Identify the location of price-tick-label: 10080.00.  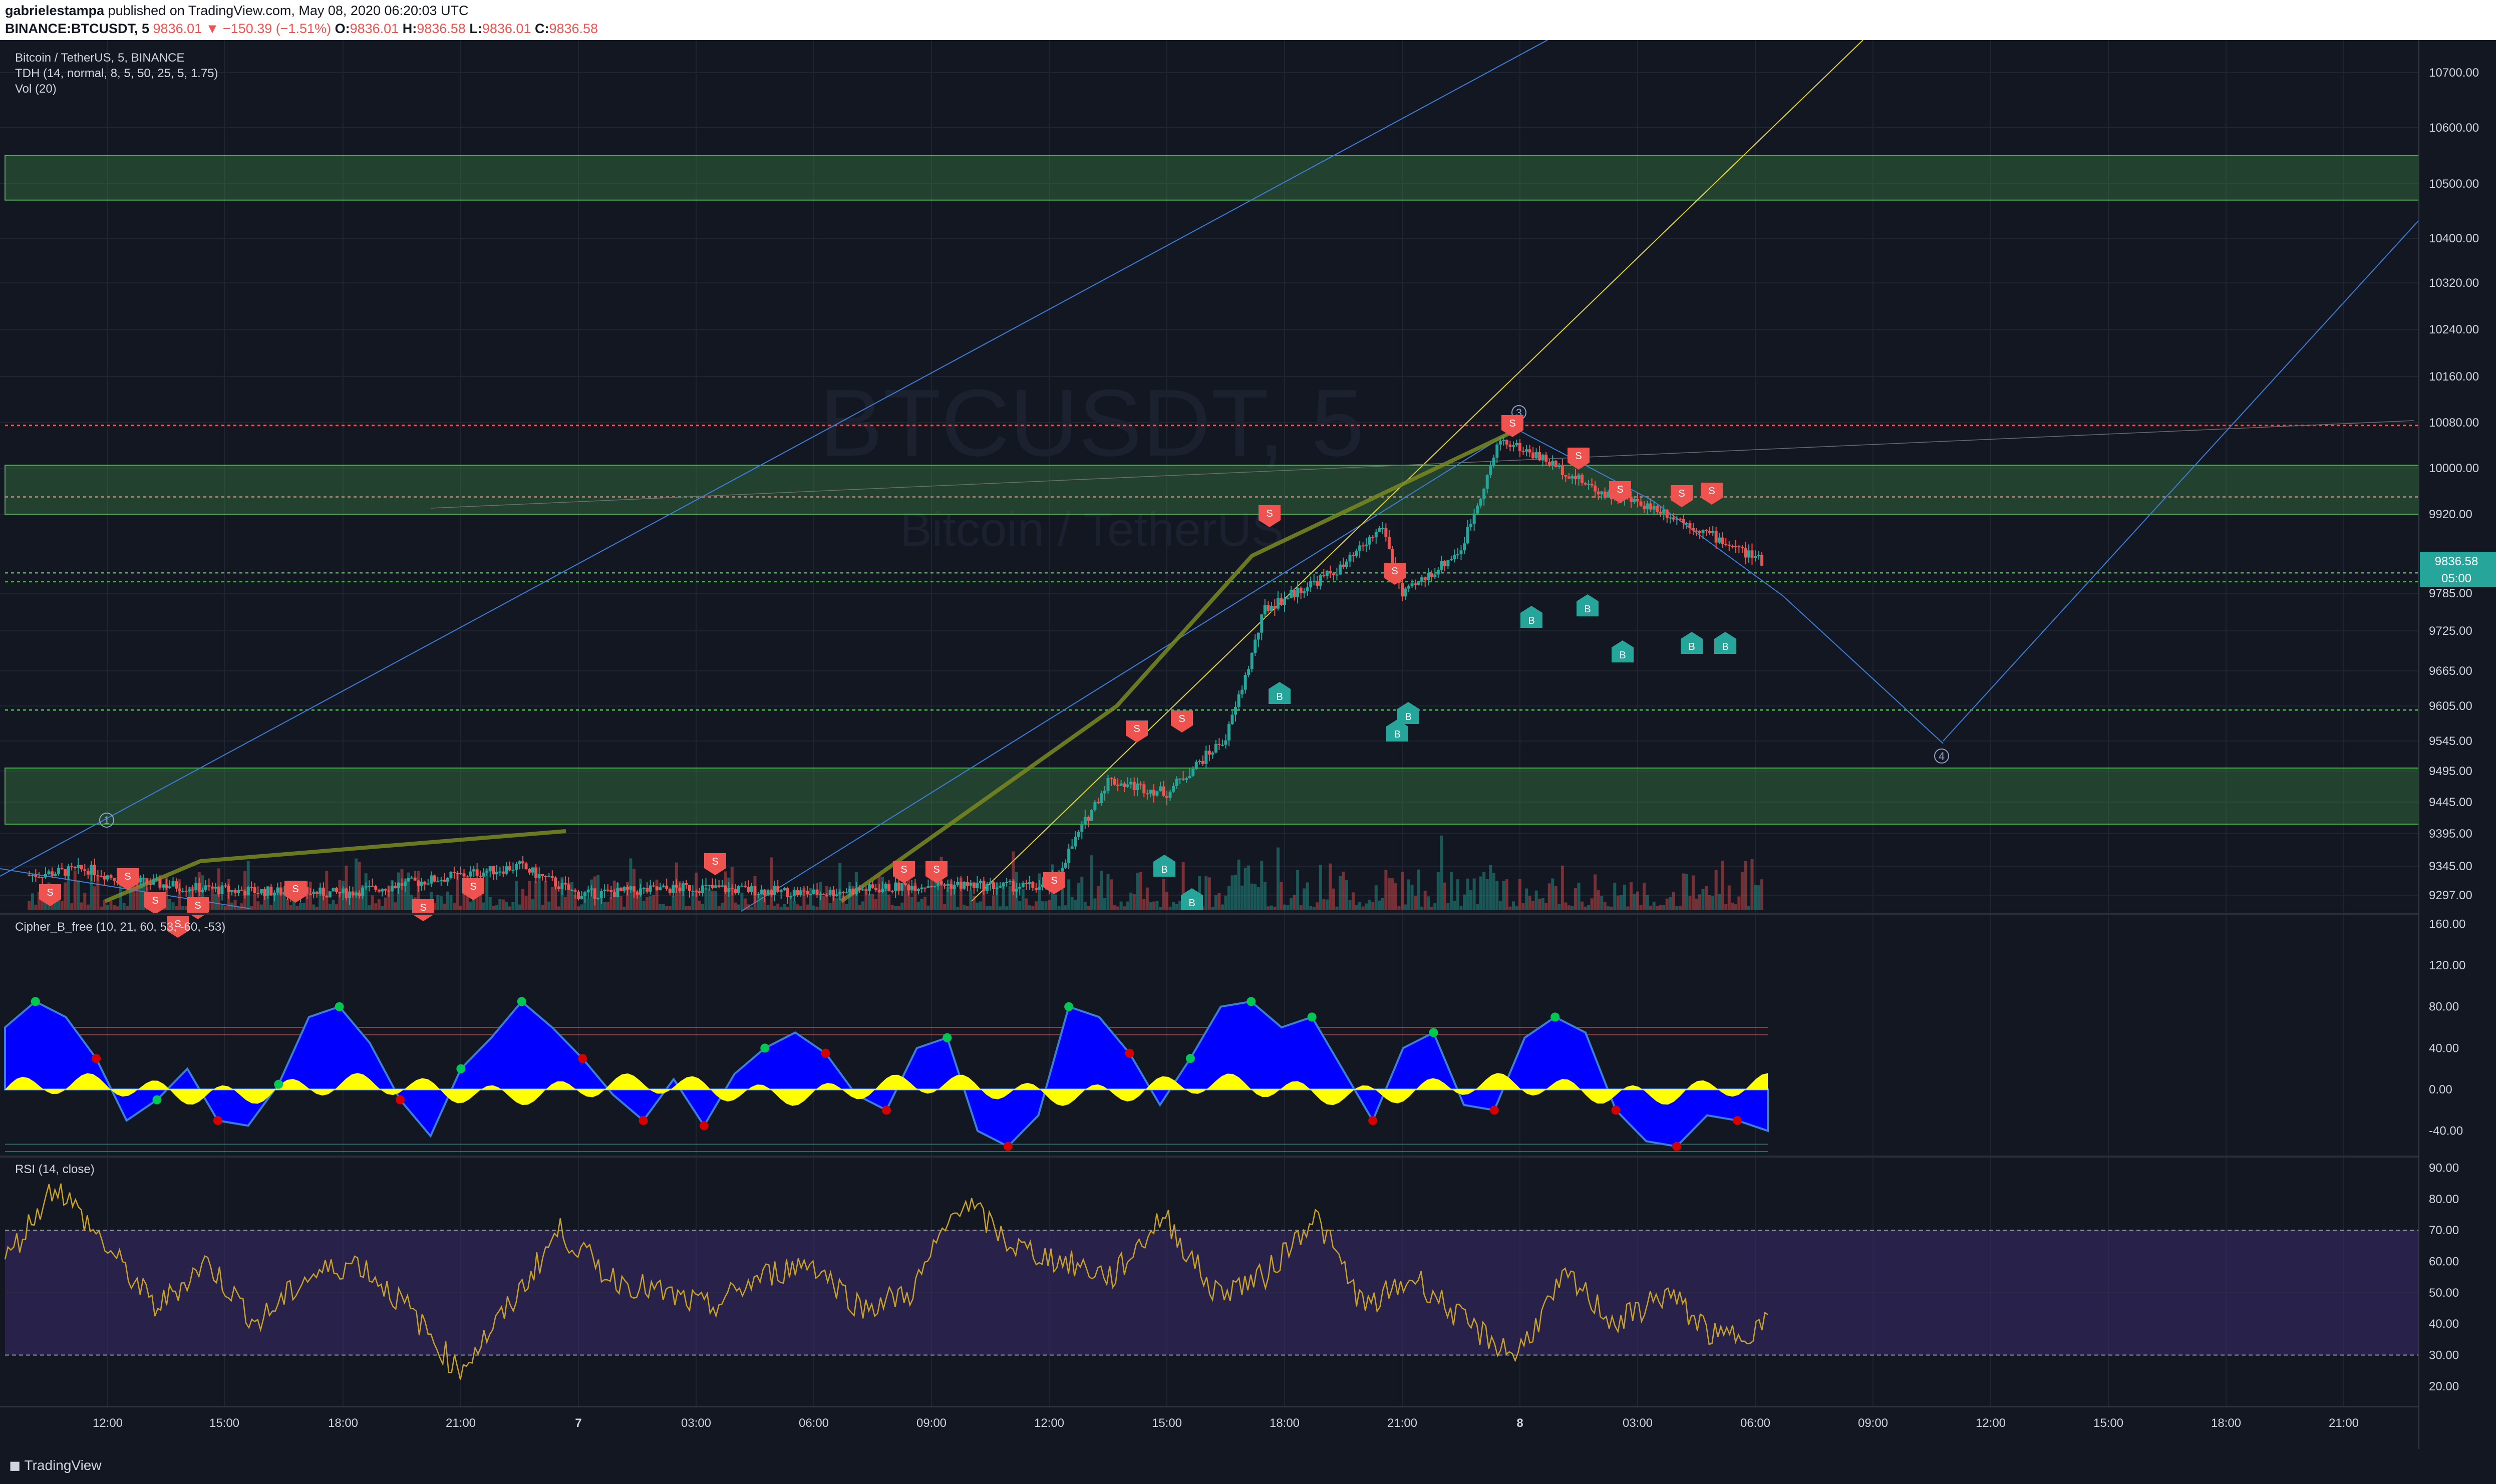
(2454, 423).